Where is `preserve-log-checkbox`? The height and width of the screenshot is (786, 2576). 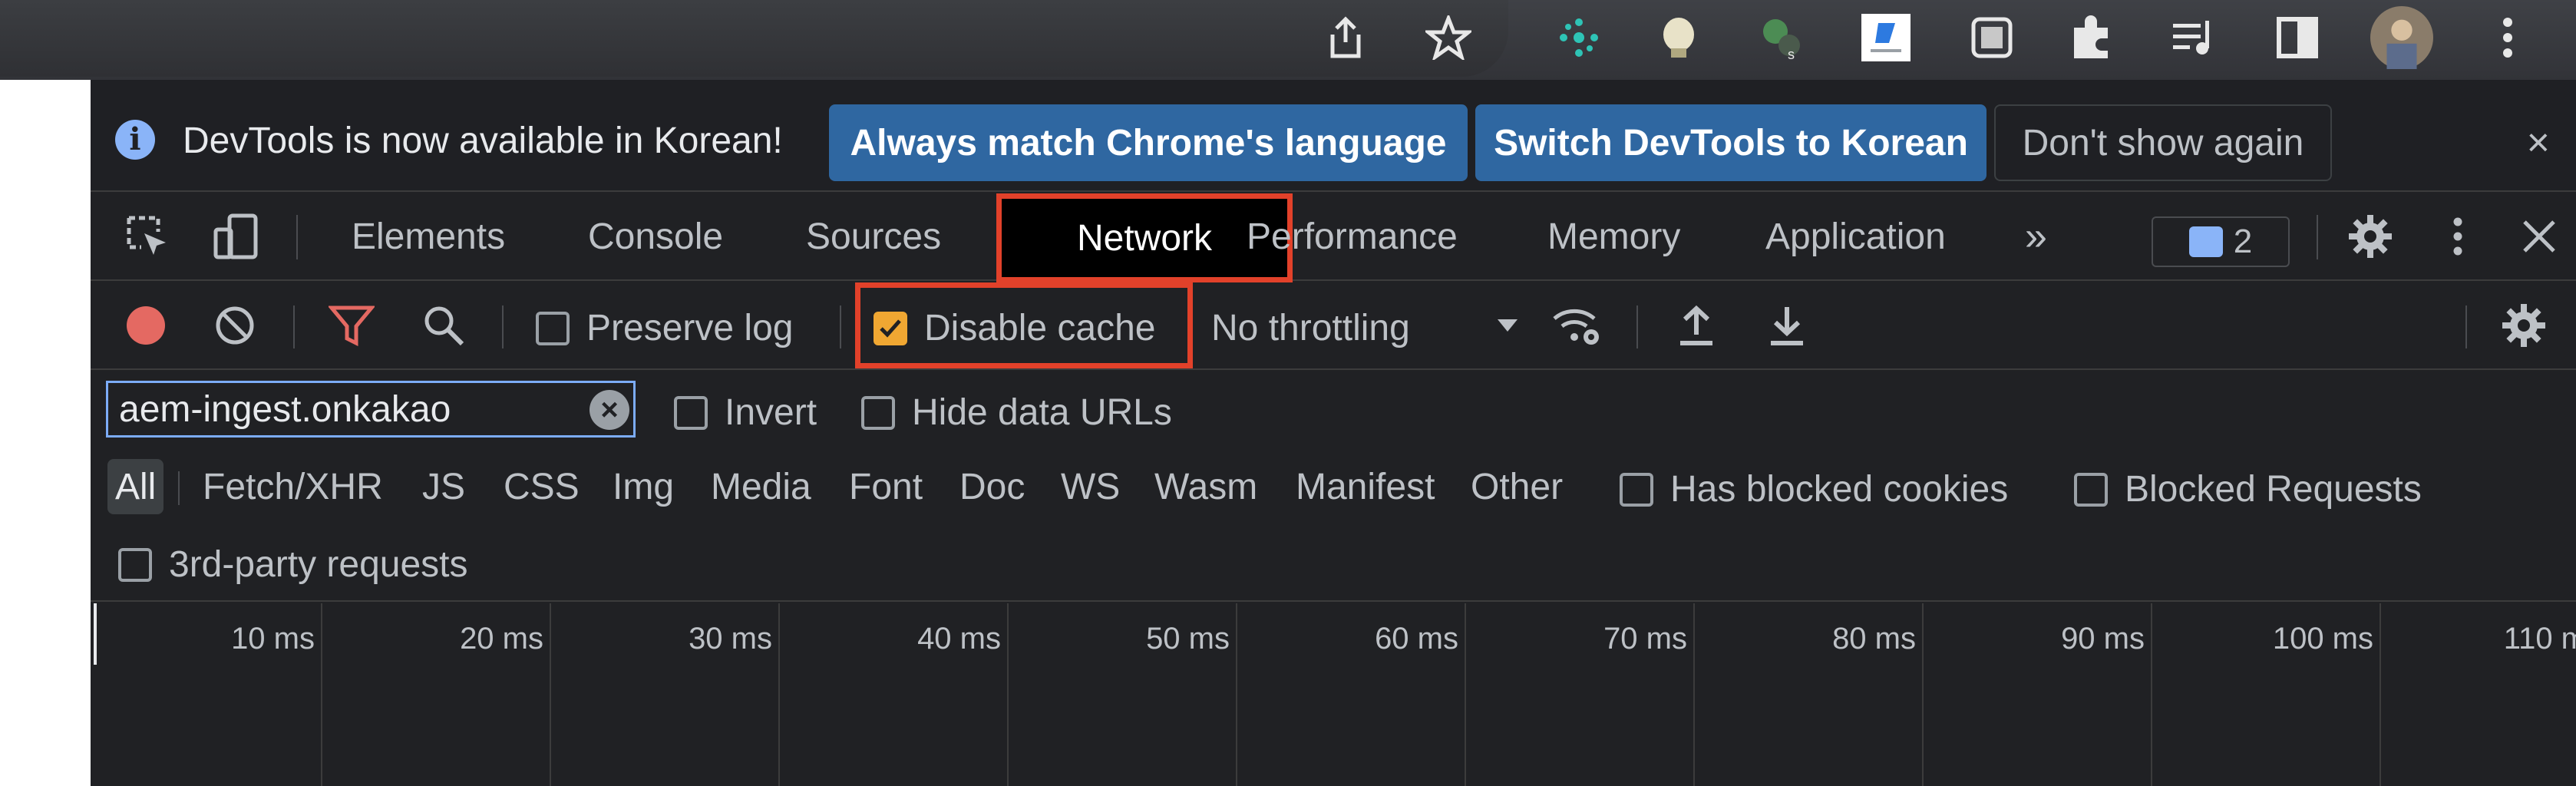 preserve-log-checkbox is located at coordinates (553, 328).